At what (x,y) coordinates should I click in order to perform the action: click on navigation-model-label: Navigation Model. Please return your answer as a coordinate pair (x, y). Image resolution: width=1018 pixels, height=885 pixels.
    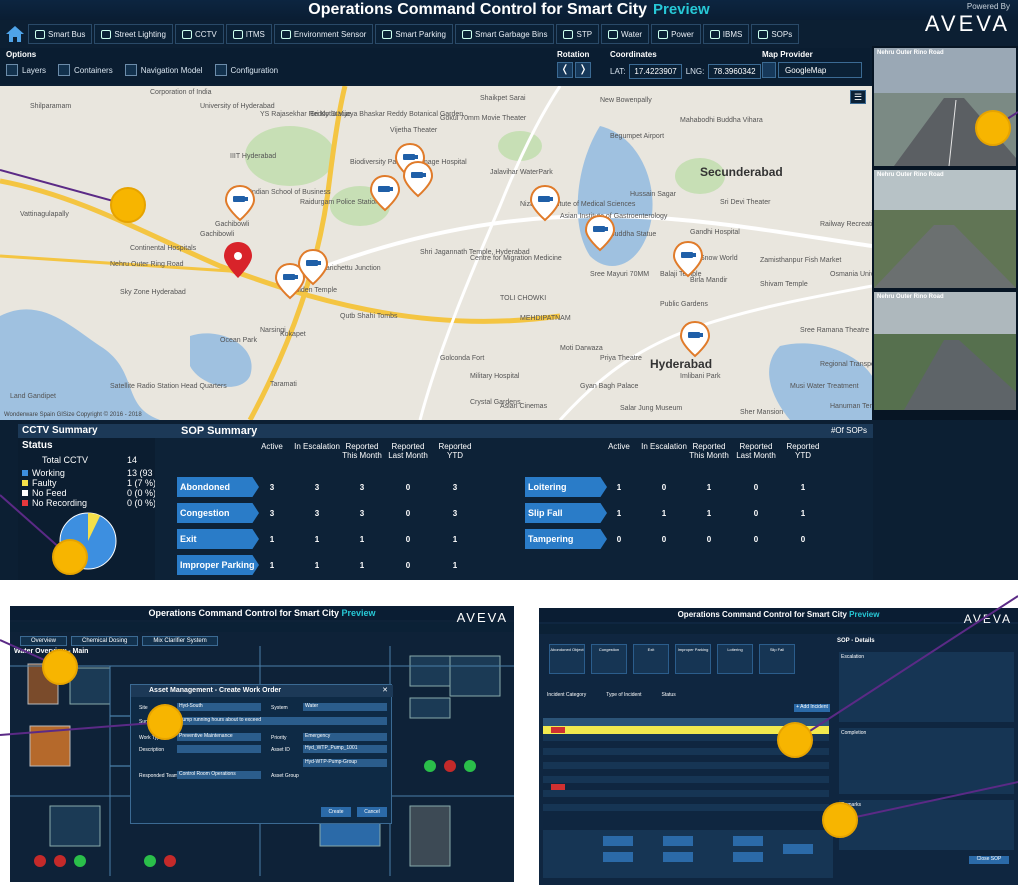
    Looking at the image, I should click on (171, 70).